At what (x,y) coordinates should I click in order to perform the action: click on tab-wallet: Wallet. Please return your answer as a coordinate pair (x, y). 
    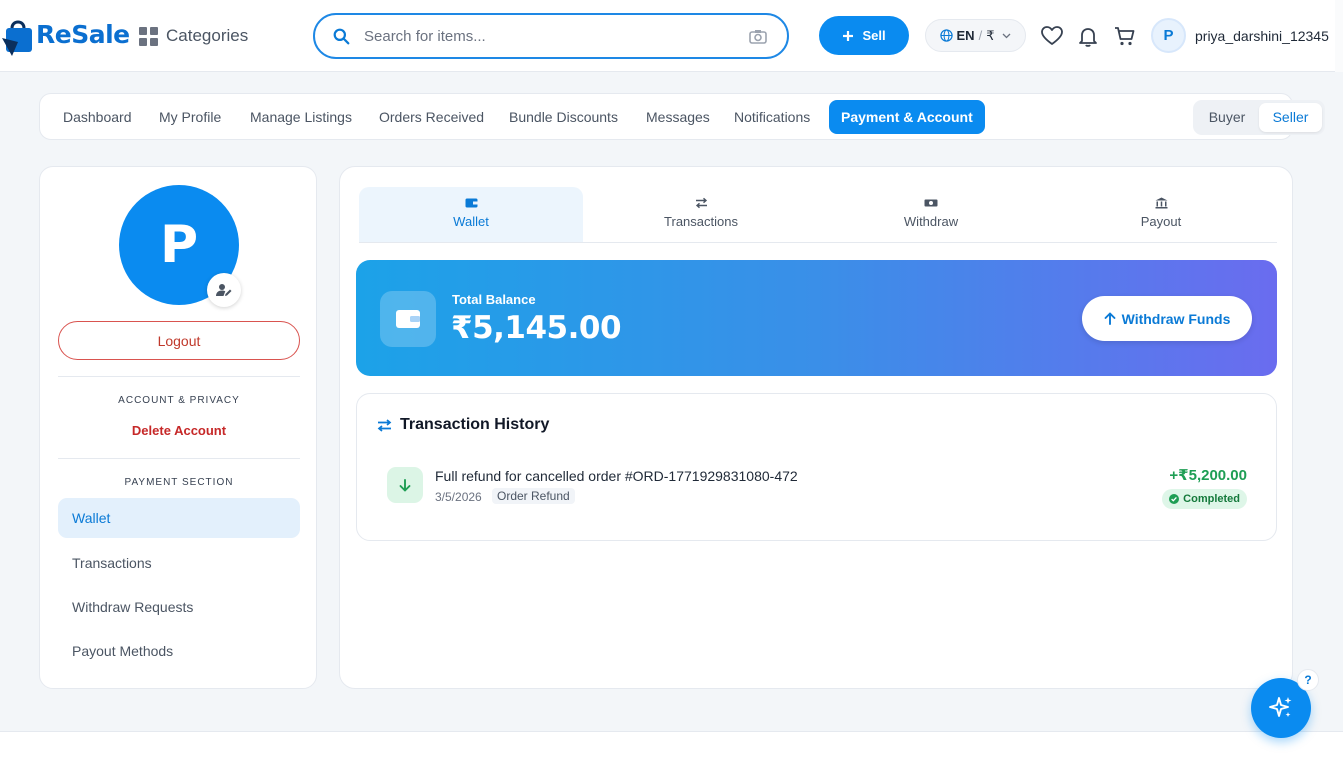
    Looking at the image, I should click on (471, 214).